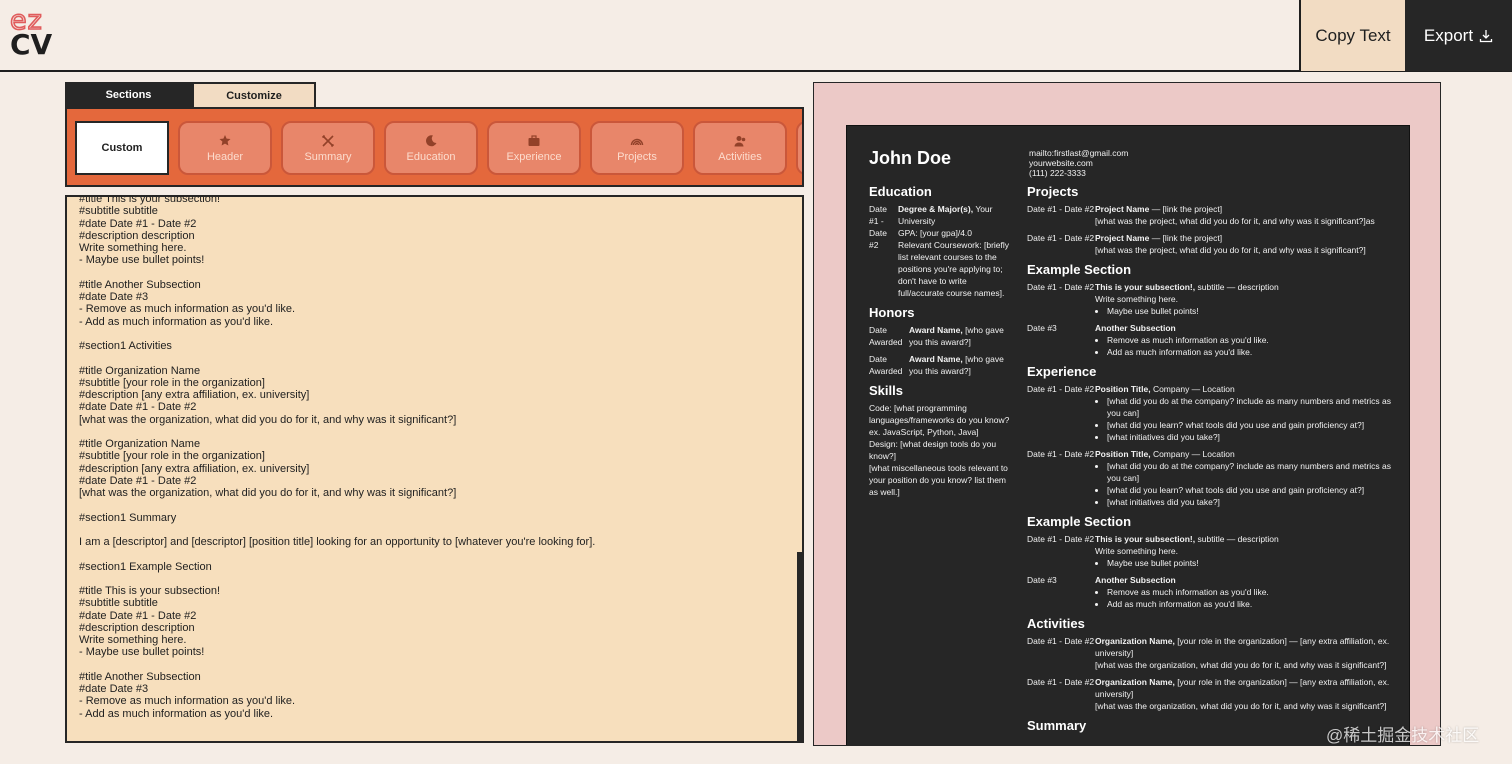  What do you see at coordinates (740, 156) in the screenshot?
I see `section-label: Activities` at bounding box center [740, 156].